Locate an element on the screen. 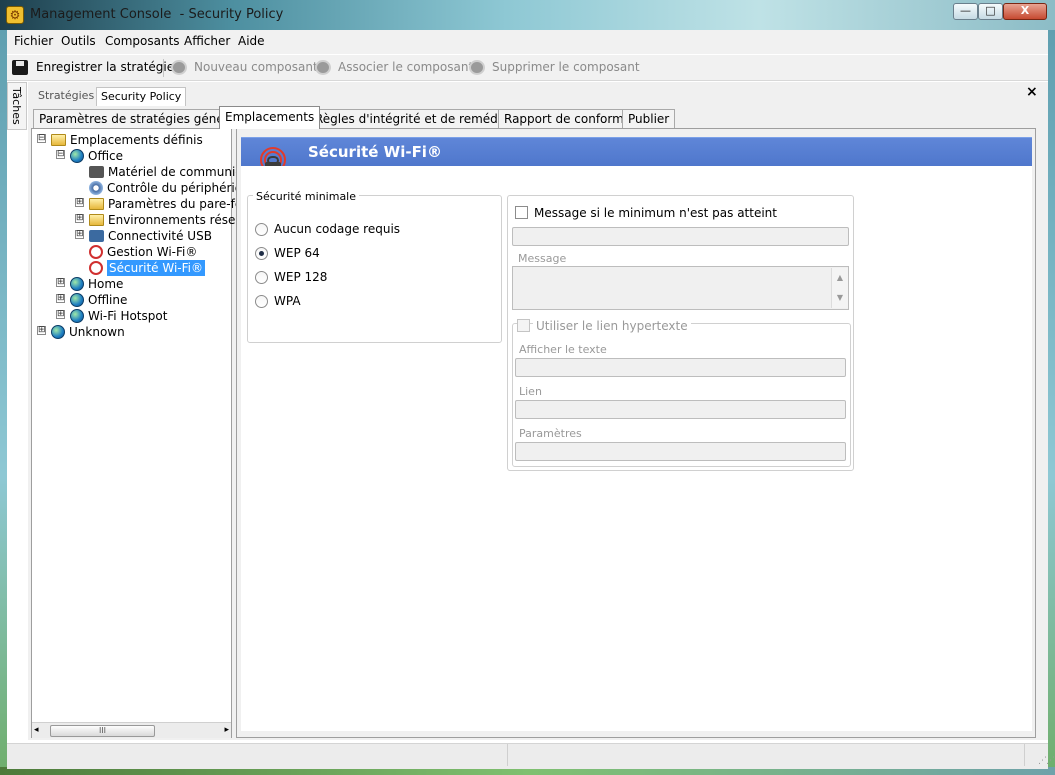 The width and height of the screenshot is (1055, 775). tab-security-policy: Security Policy is located at coordinates (141, 96).